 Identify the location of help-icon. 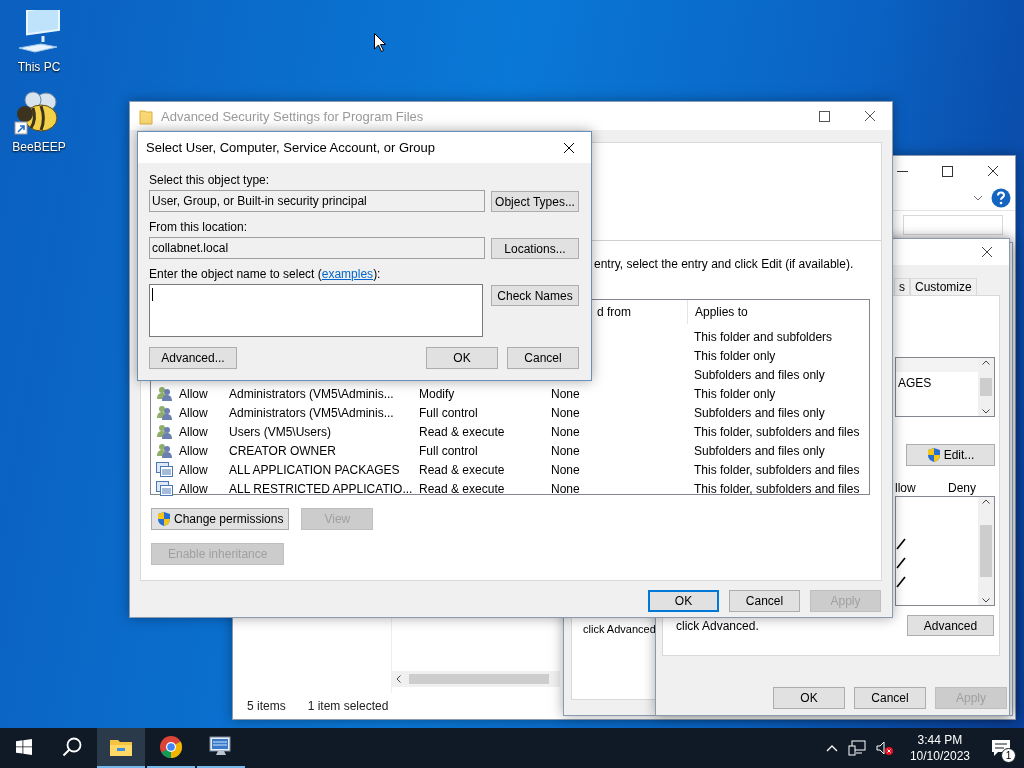
(1001, 198).